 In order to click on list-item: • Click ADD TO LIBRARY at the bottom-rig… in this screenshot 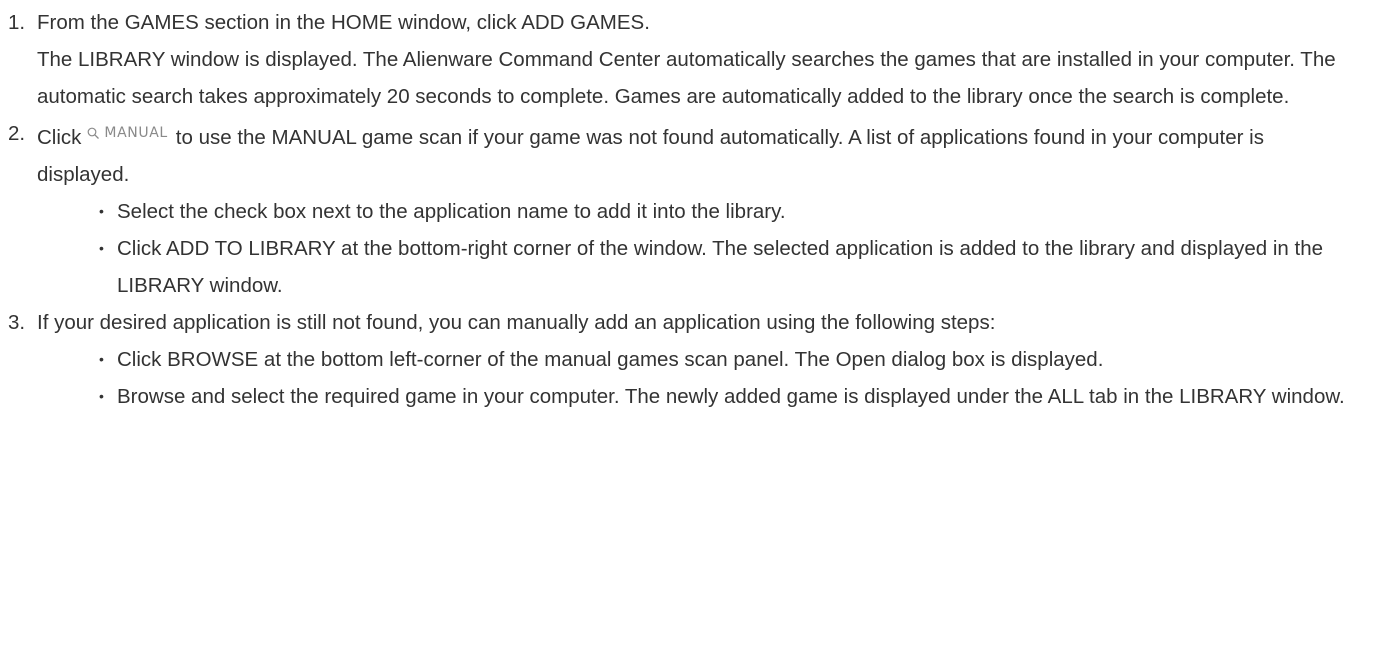, I will do `click(742, 267)`.